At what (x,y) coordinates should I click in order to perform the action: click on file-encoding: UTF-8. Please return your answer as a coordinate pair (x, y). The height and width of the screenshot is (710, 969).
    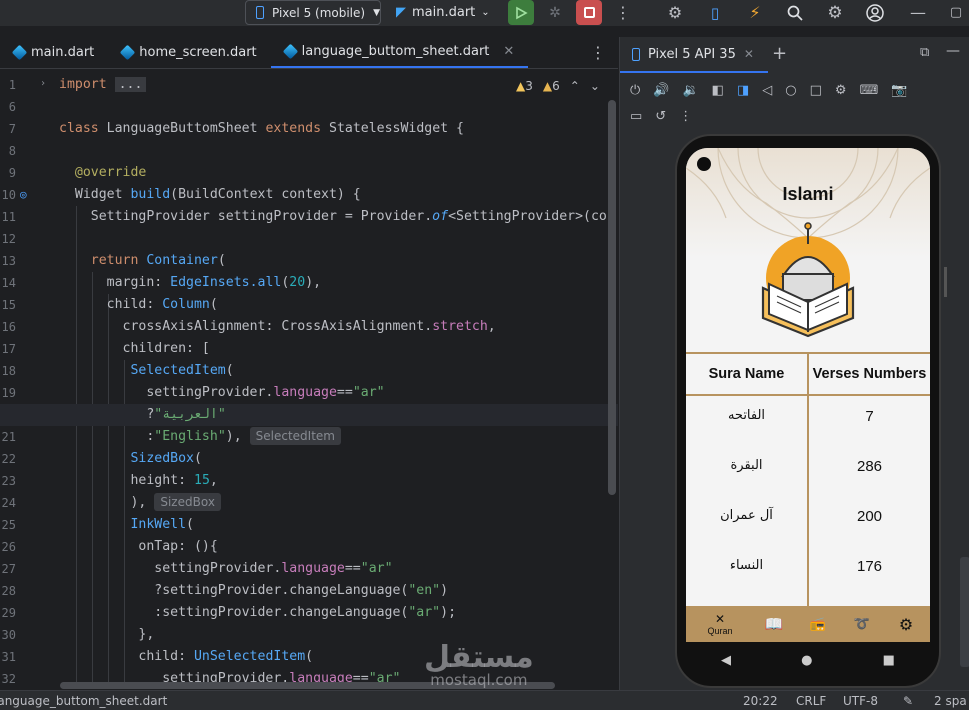
    Looking at the image, I should click on (860, 701).